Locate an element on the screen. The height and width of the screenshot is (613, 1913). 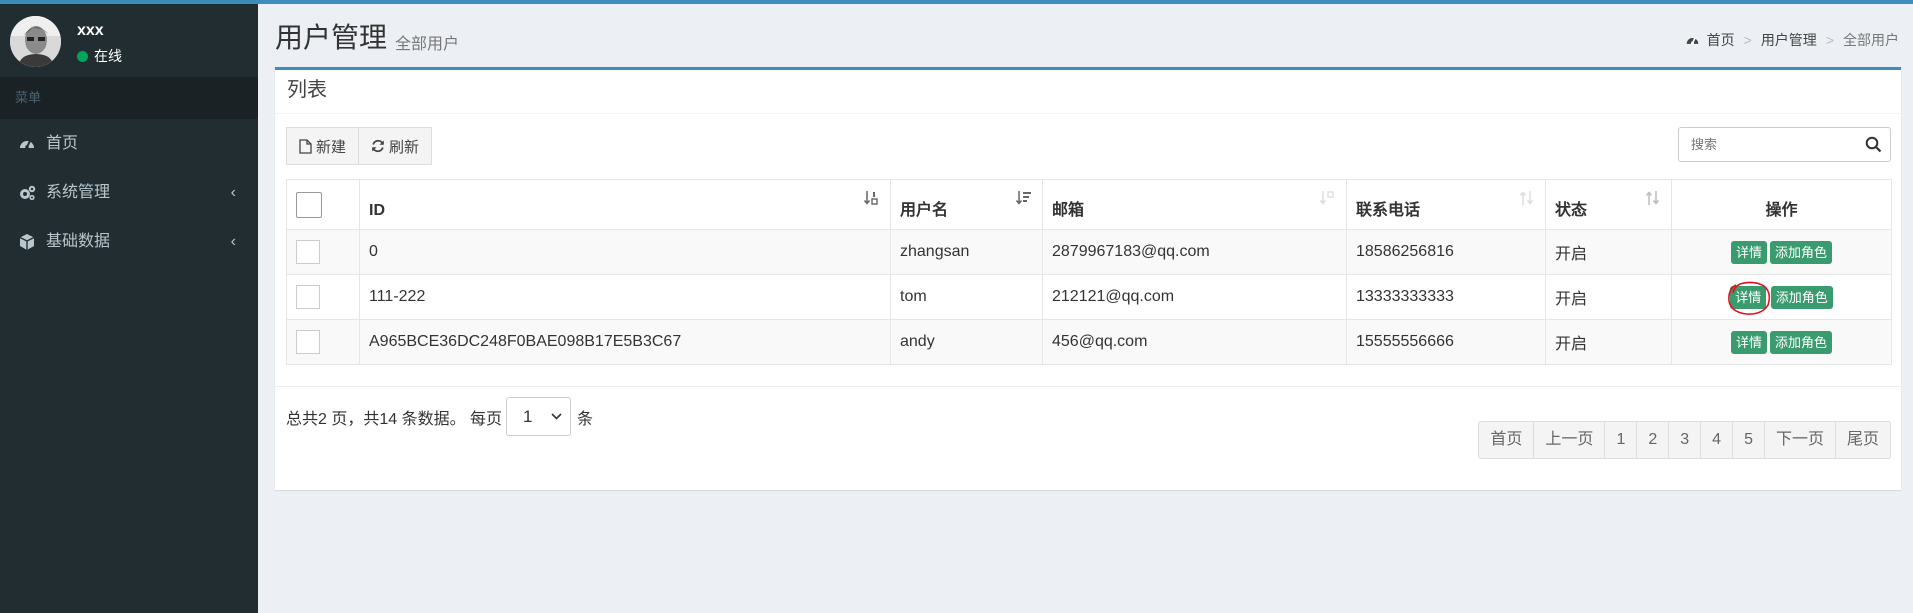
column-label: 联系电话 is located at coordinates (1388, 210).